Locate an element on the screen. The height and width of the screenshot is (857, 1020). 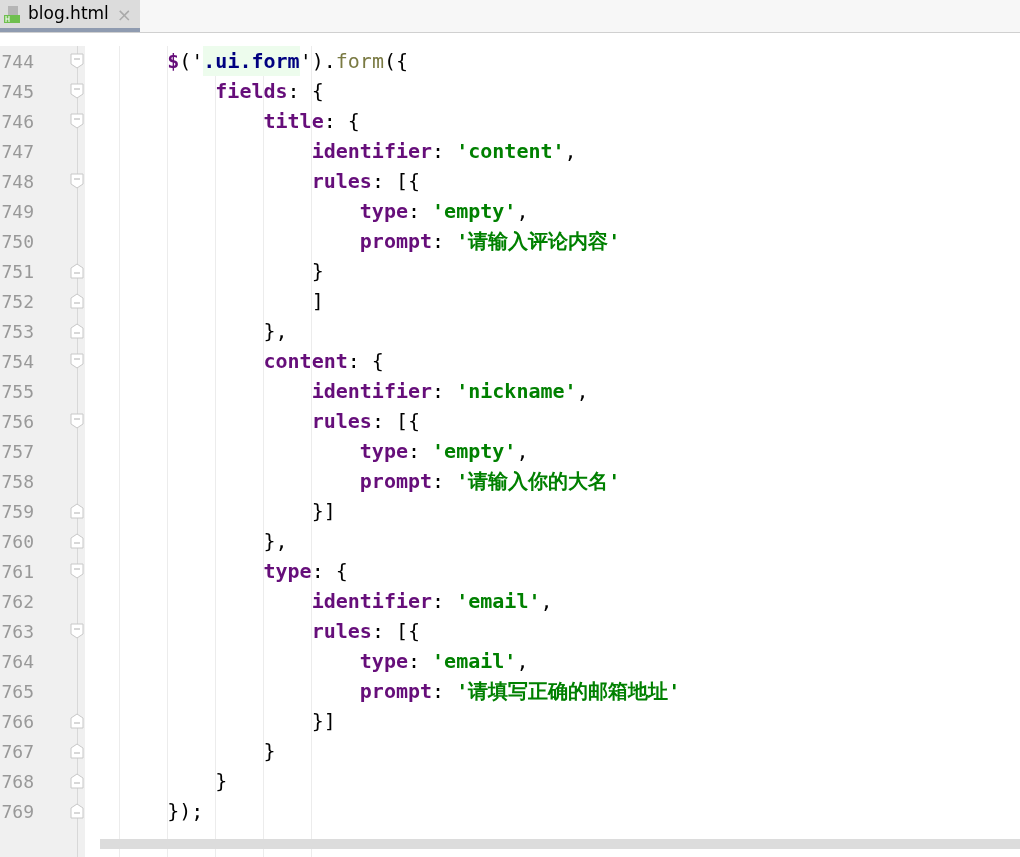
code-line: identifier: 'nickname', is located at coordinates (450, 391).